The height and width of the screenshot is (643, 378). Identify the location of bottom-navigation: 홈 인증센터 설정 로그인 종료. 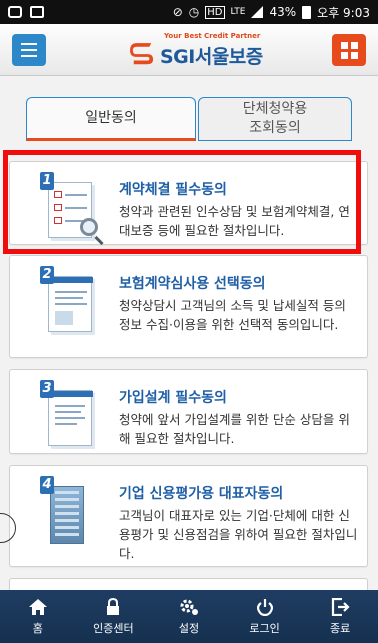
(189, 616).